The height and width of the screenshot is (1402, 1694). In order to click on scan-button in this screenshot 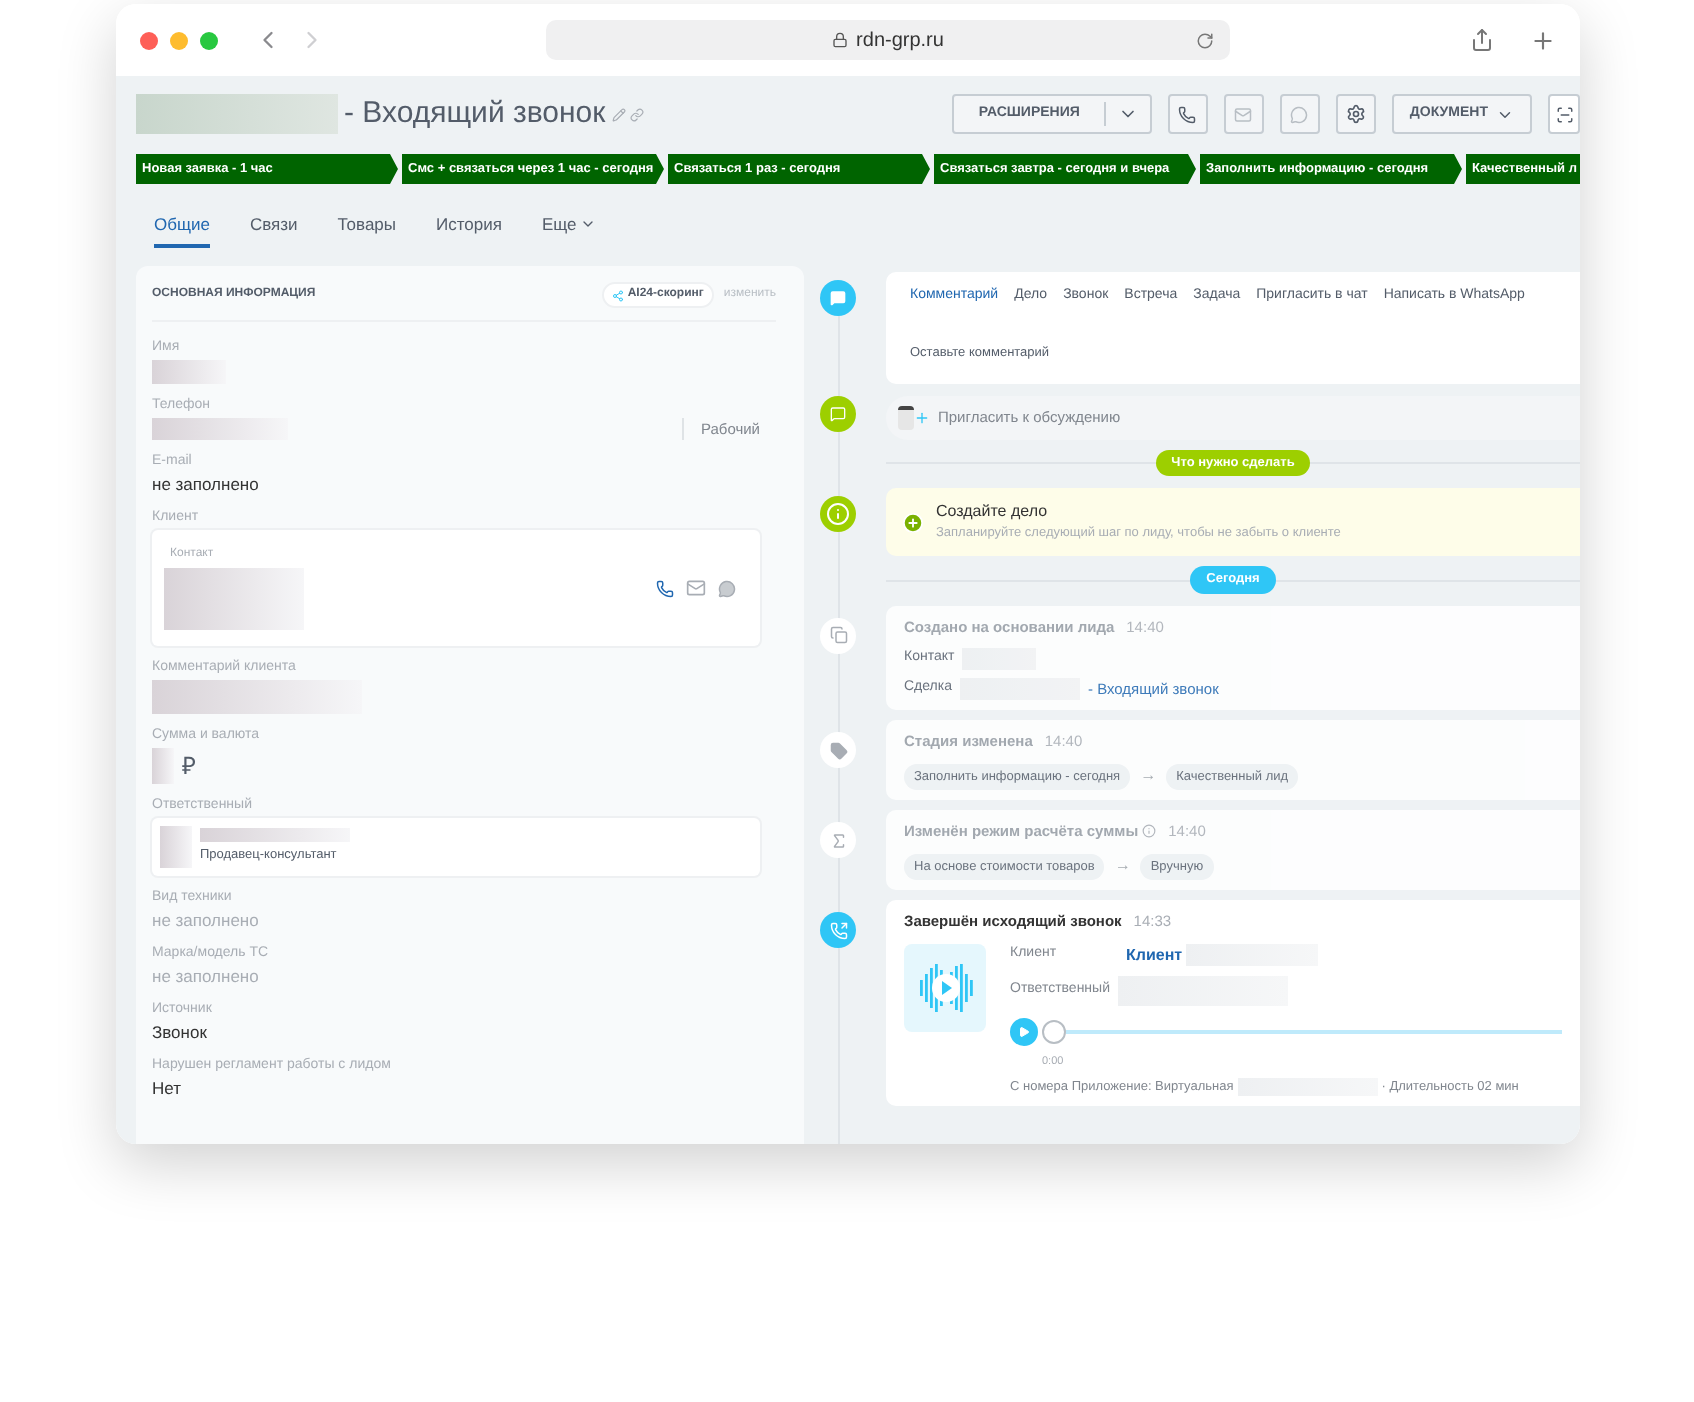, I will do `click(1564, 114)`.